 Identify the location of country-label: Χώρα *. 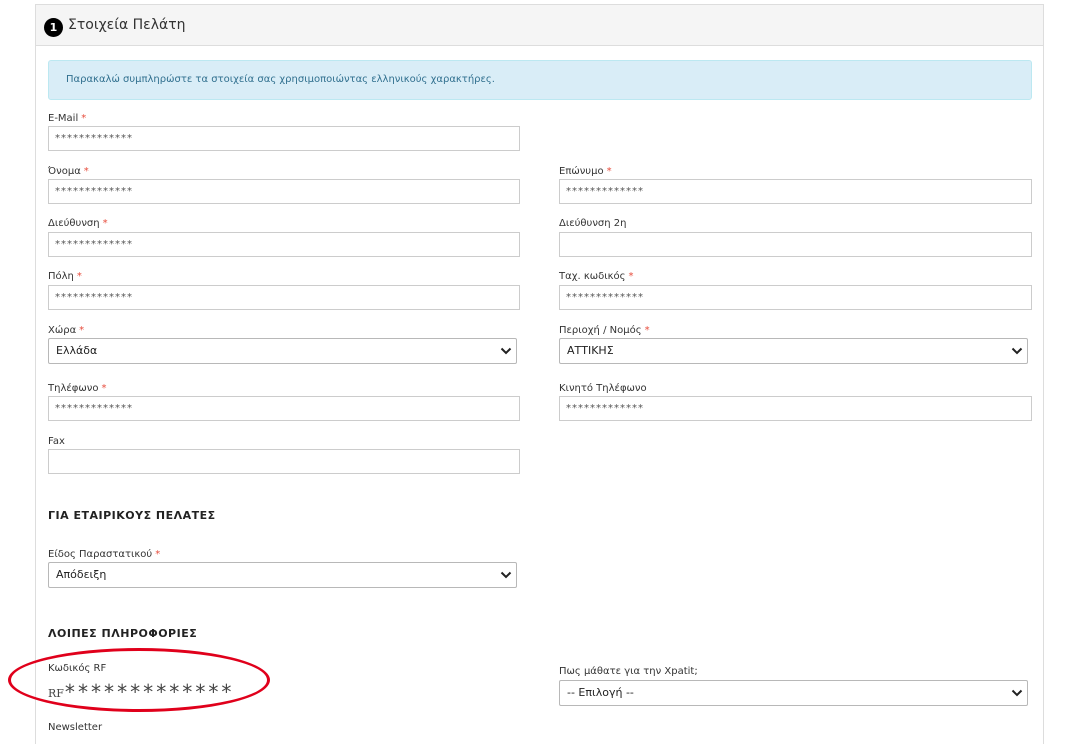
(66, 330).